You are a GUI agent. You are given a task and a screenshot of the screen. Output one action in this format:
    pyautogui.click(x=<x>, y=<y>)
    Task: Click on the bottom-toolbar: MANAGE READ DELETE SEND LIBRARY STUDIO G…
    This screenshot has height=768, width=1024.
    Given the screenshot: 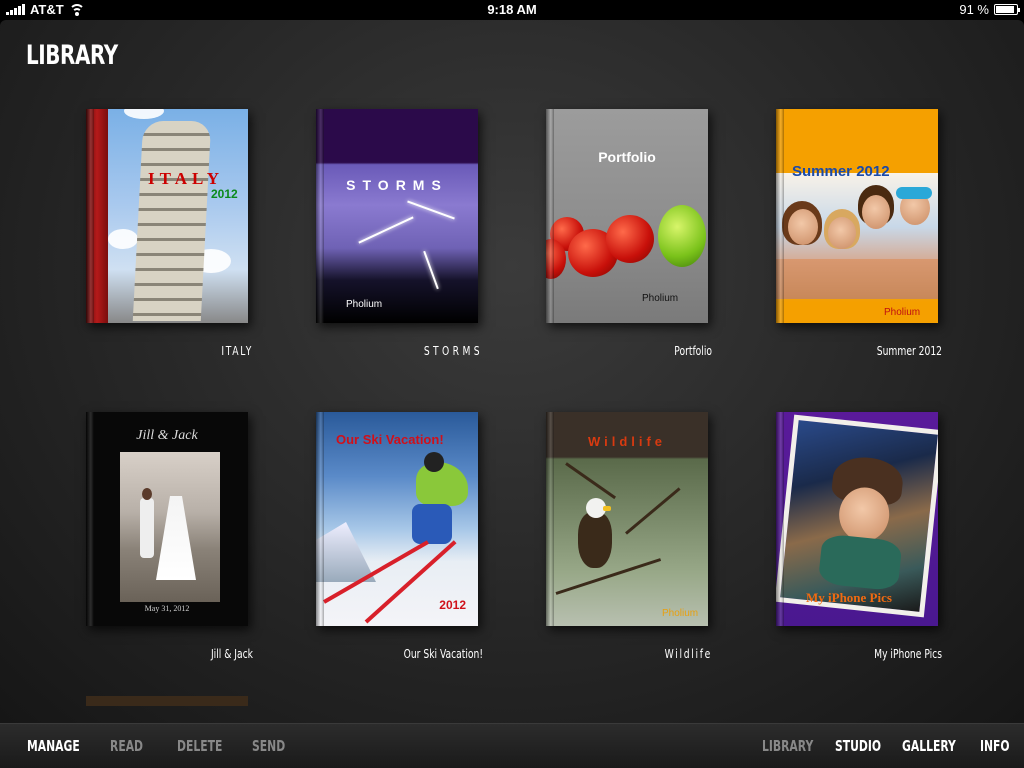 What is the action you would take?
    pyautogui.click(x=512, y=745)
    